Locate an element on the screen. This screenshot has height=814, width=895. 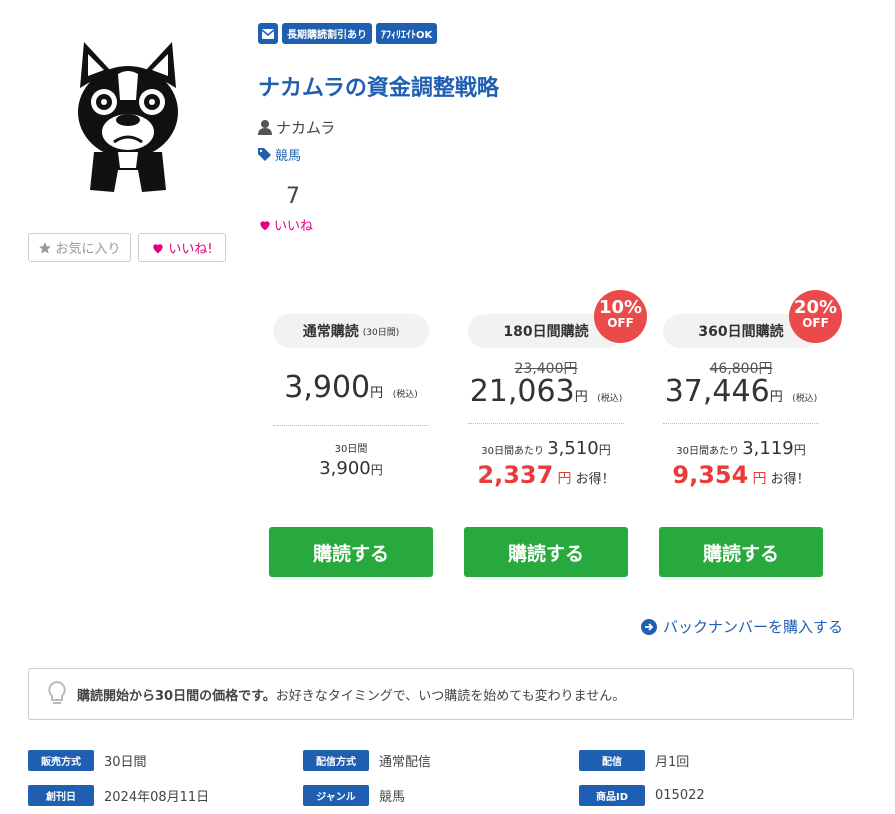
badge-list: 長期購読割引あり ｱﾌｨﾘｴｲﾄOK is located at coordinates (348, 33).